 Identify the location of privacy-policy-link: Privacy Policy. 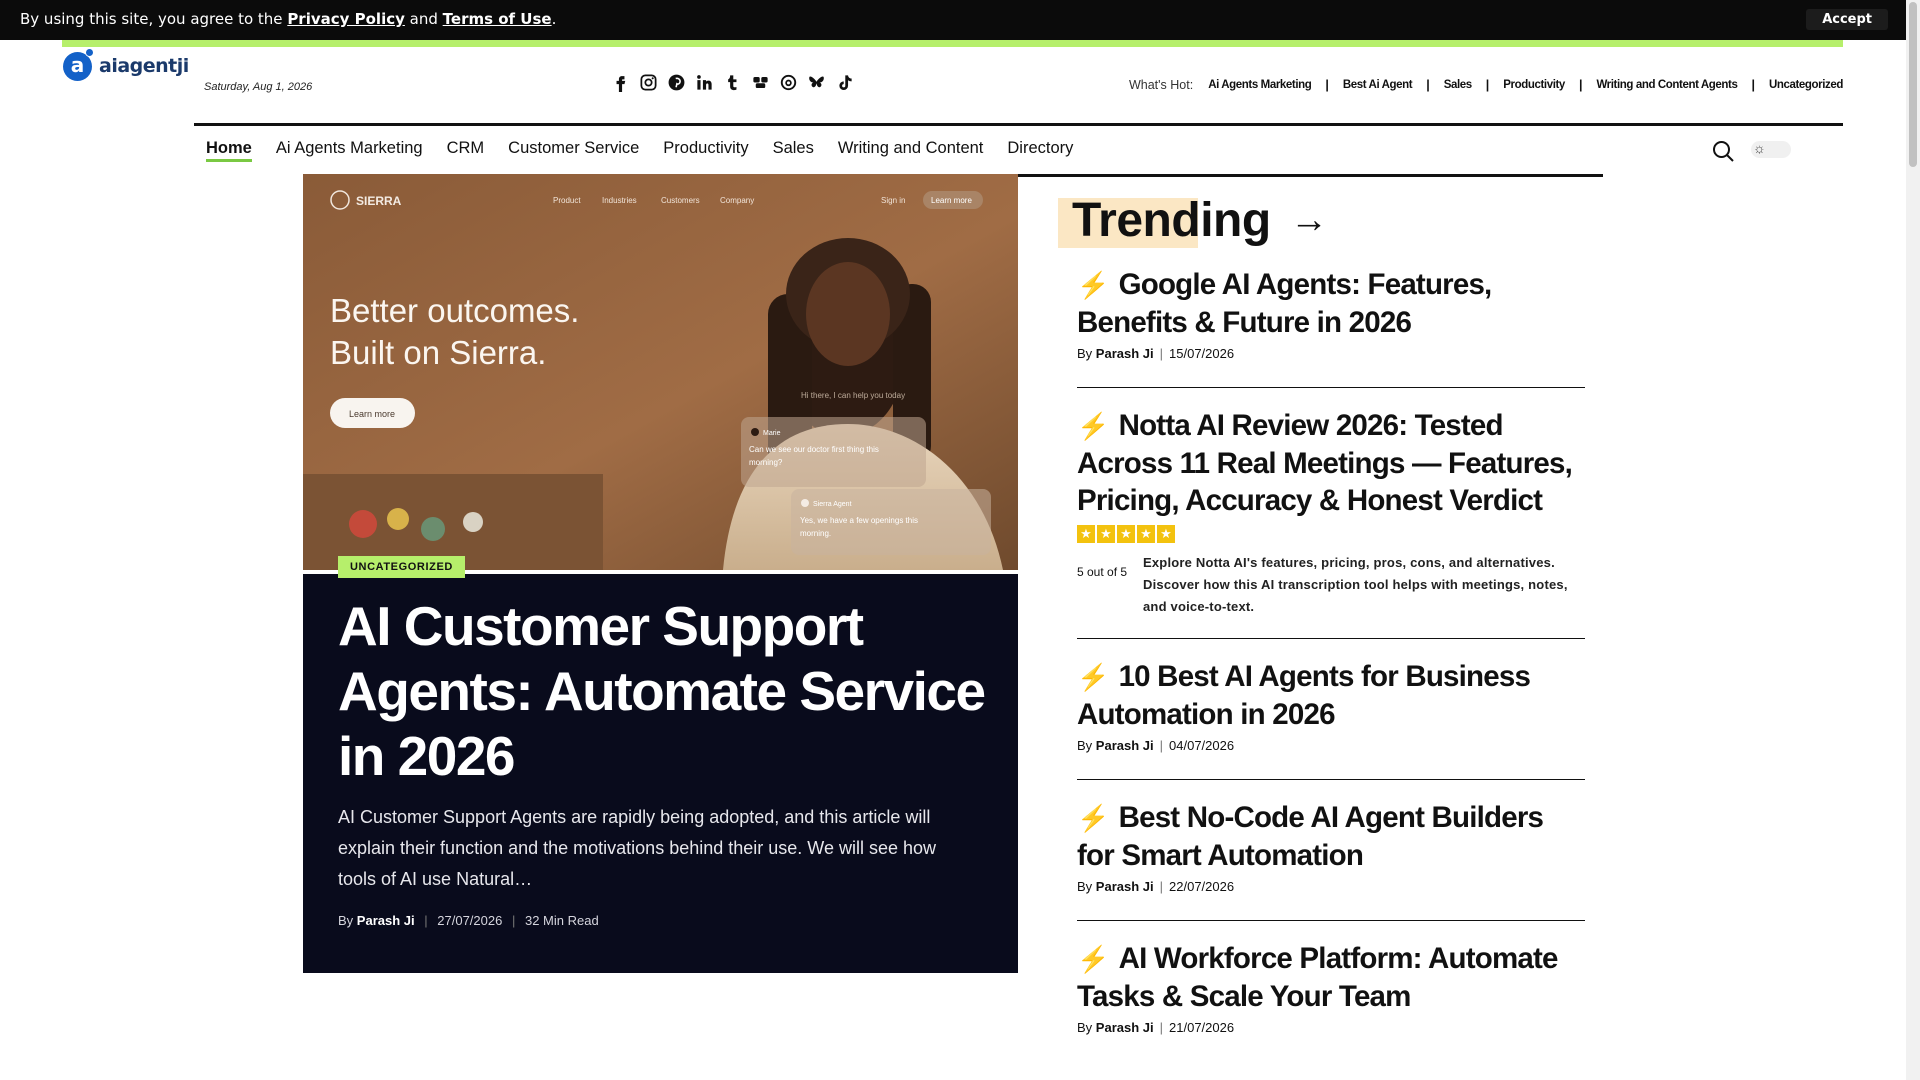
(346, 19).